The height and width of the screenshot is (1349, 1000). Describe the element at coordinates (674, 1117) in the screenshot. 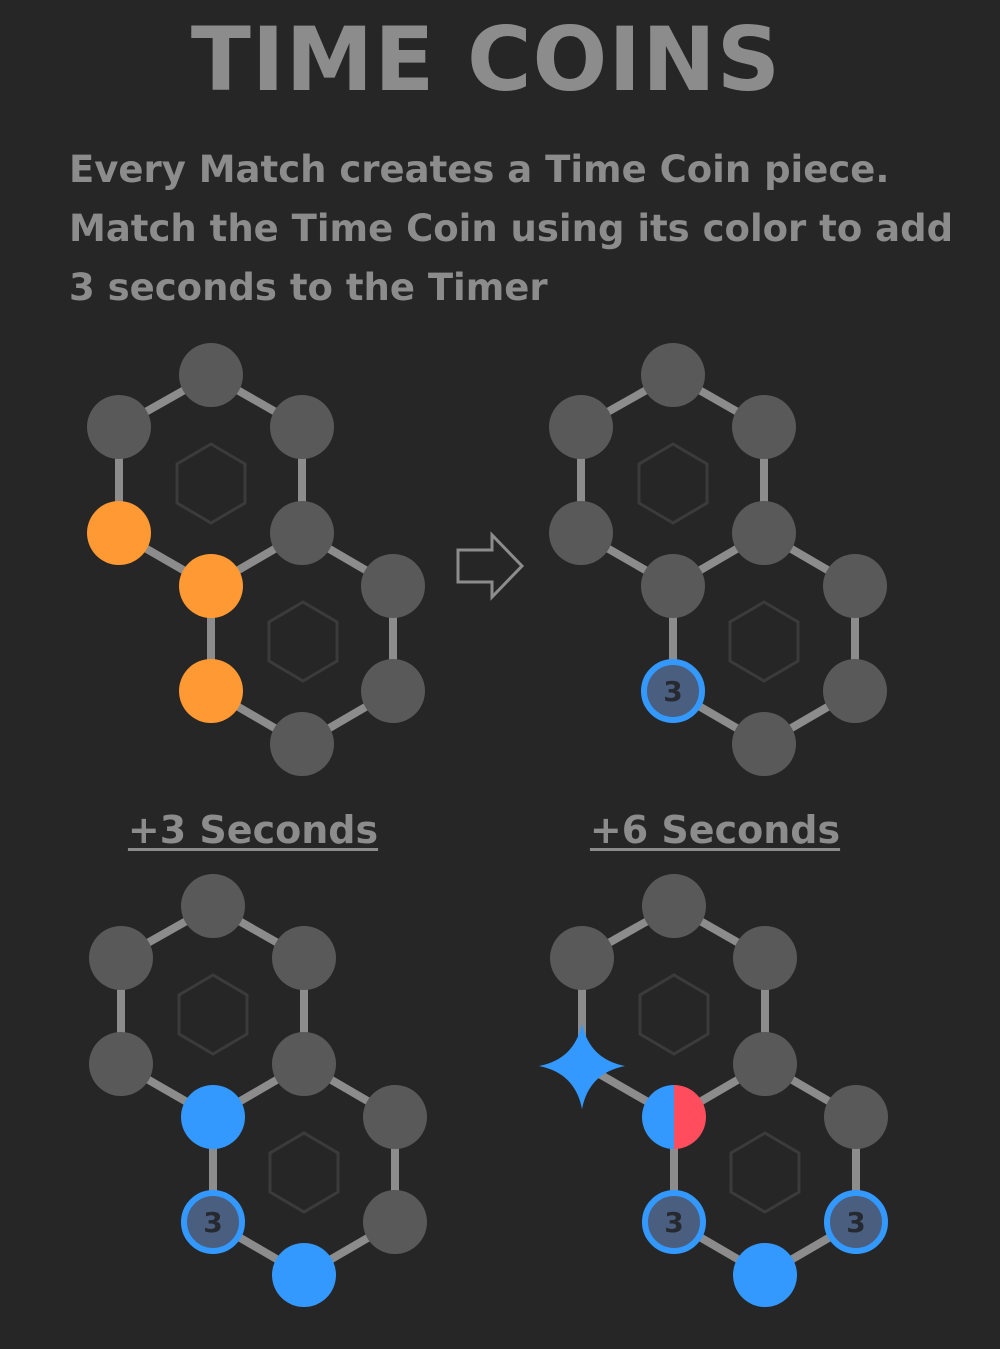

I see `split-color-piece` at that location.